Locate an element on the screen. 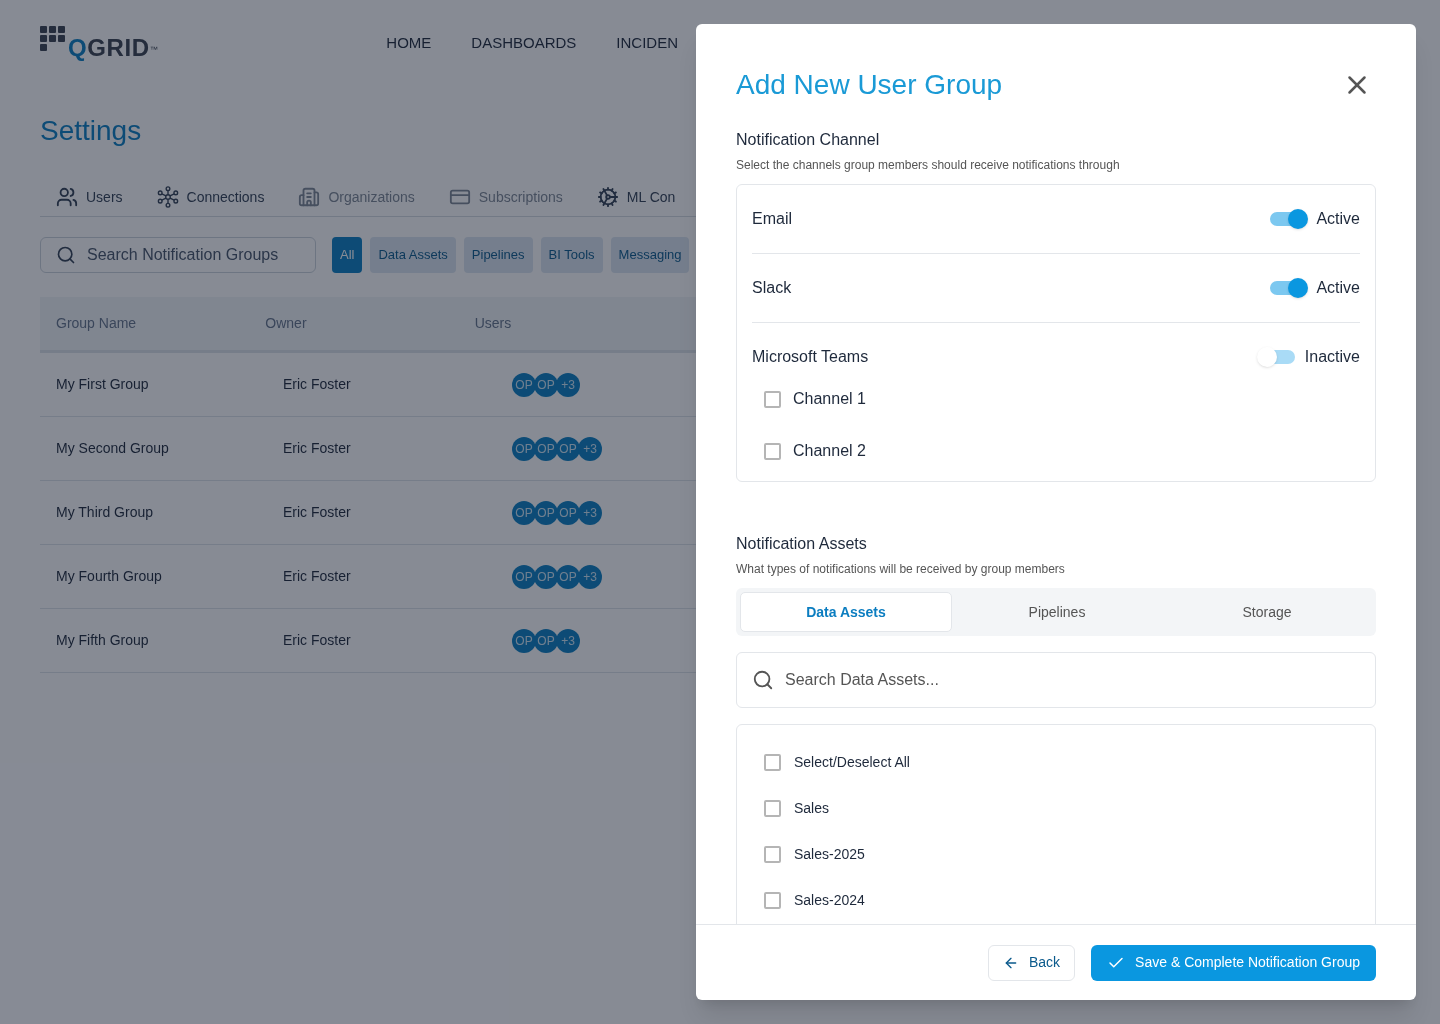 This screenshot has width=1440, height=1024. column-header: Users is located at coordinates (493, 323).